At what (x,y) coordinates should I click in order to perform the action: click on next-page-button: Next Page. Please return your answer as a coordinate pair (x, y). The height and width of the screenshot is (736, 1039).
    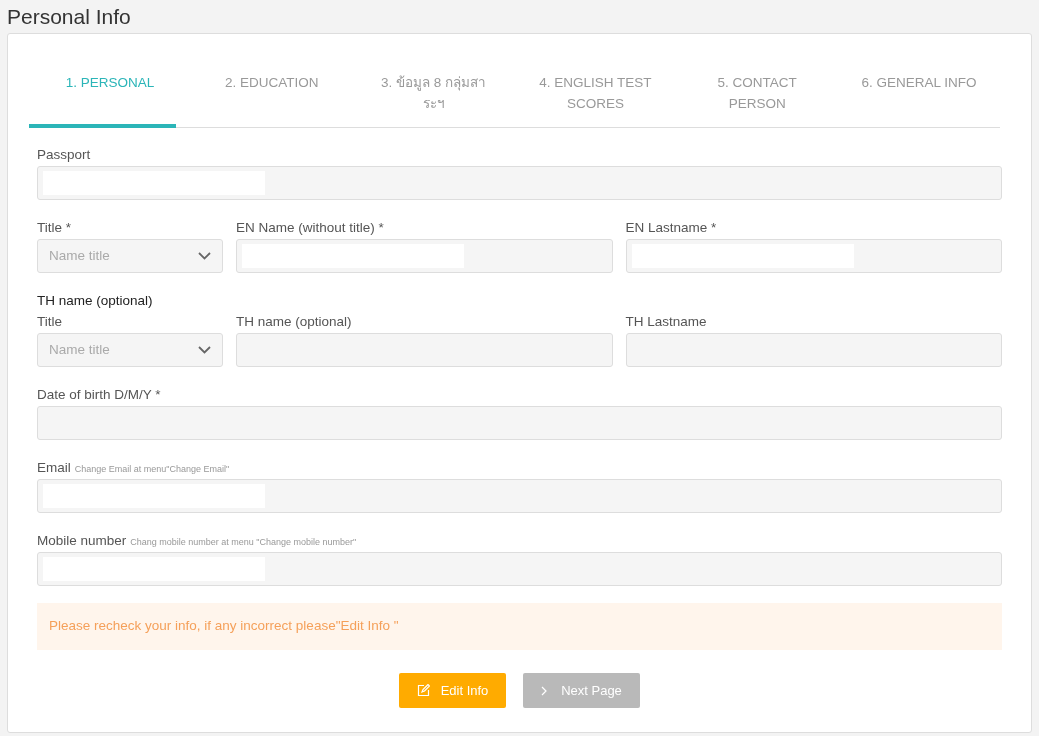
    Looking at the image, I should click on (581, 690).